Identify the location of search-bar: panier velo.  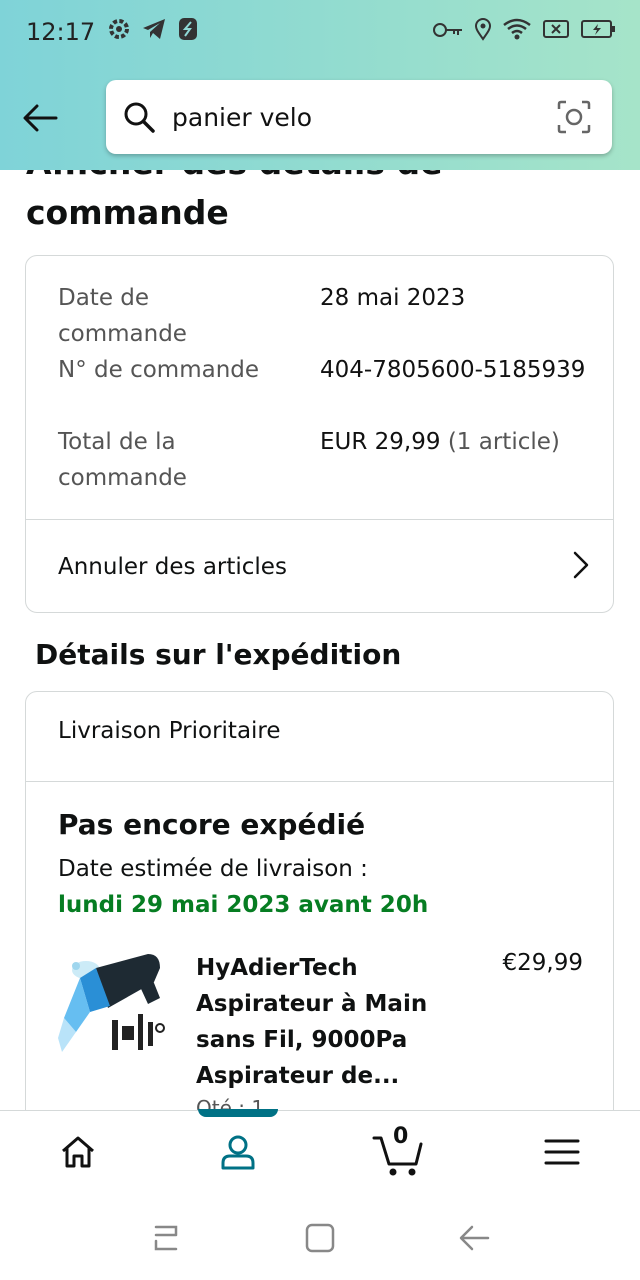
(359, 117).